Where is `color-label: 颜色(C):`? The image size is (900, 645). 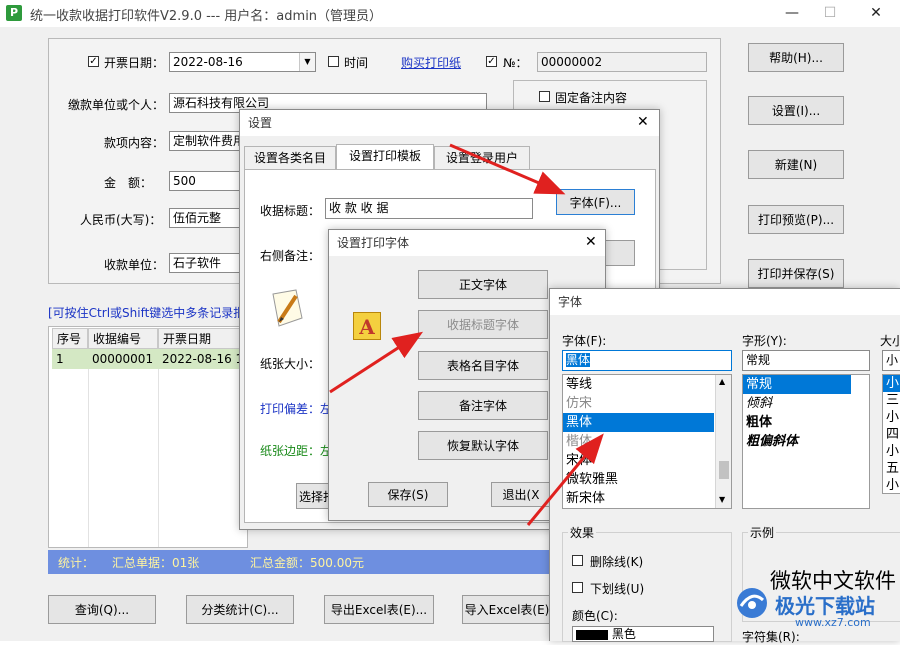 color-label: 颜色(C): is located at coordinates (595, 616).